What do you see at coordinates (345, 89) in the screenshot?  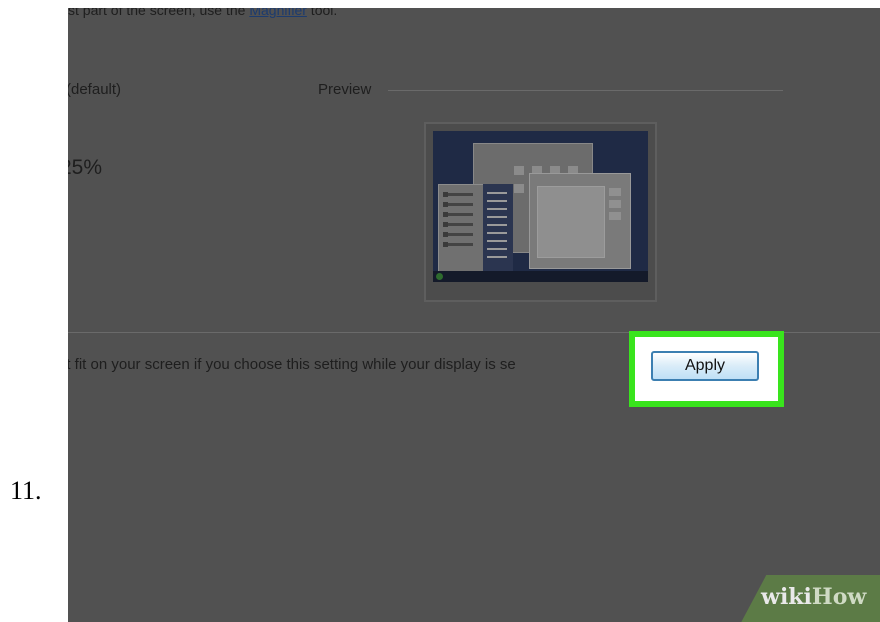 I see `preview-label: Preview` at bounding box center [345, 89].